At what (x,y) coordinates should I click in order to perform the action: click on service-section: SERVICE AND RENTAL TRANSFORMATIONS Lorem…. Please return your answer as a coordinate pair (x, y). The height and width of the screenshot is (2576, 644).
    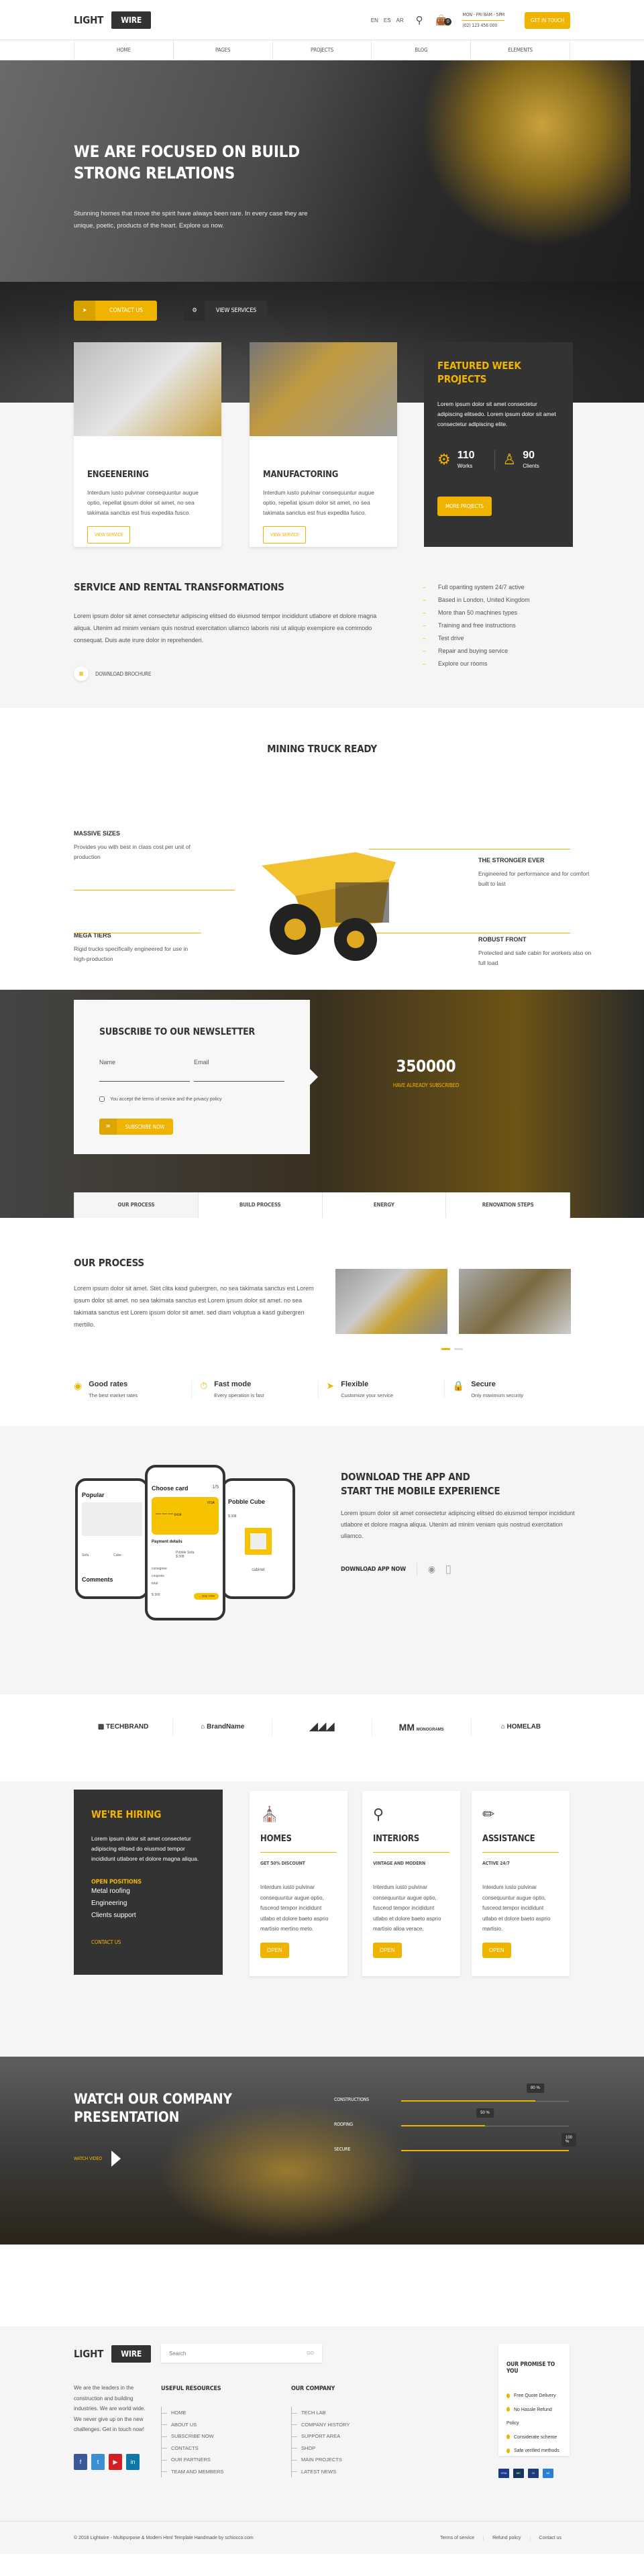
    Looking at the image, I should click on (322, 638).